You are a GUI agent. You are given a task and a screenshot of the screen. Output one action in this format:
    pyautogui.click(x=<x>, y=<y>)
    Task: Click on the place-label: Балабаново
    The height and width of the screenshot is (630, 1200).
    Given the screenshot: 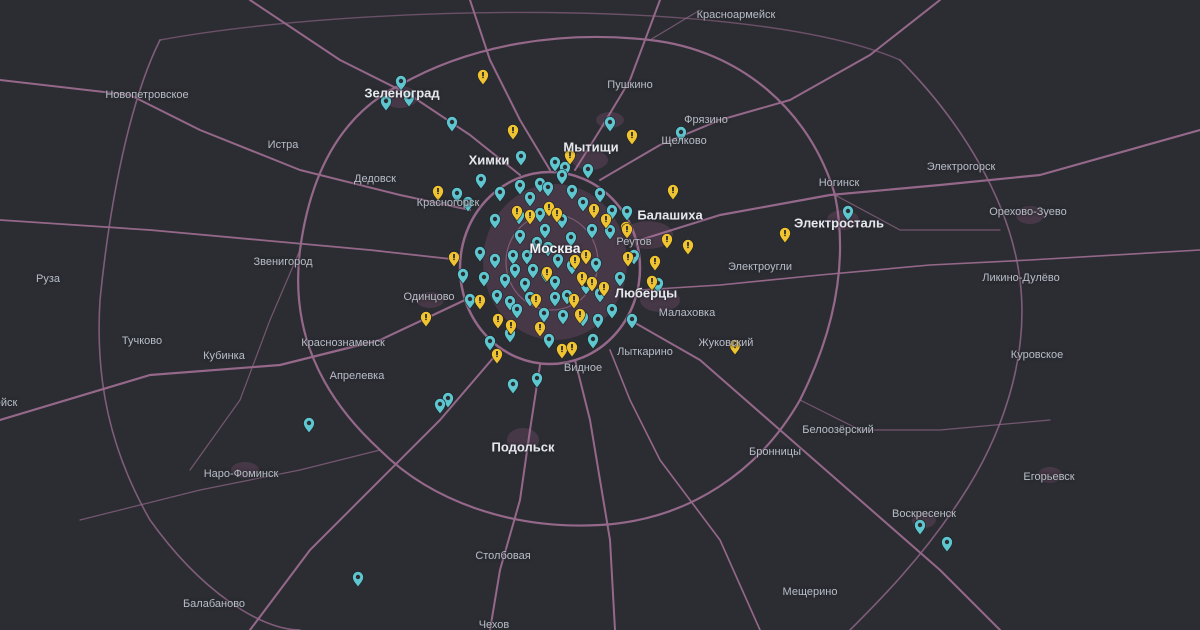 What is the action you would take?
    pyautogui.click(x=214, y=604)
    